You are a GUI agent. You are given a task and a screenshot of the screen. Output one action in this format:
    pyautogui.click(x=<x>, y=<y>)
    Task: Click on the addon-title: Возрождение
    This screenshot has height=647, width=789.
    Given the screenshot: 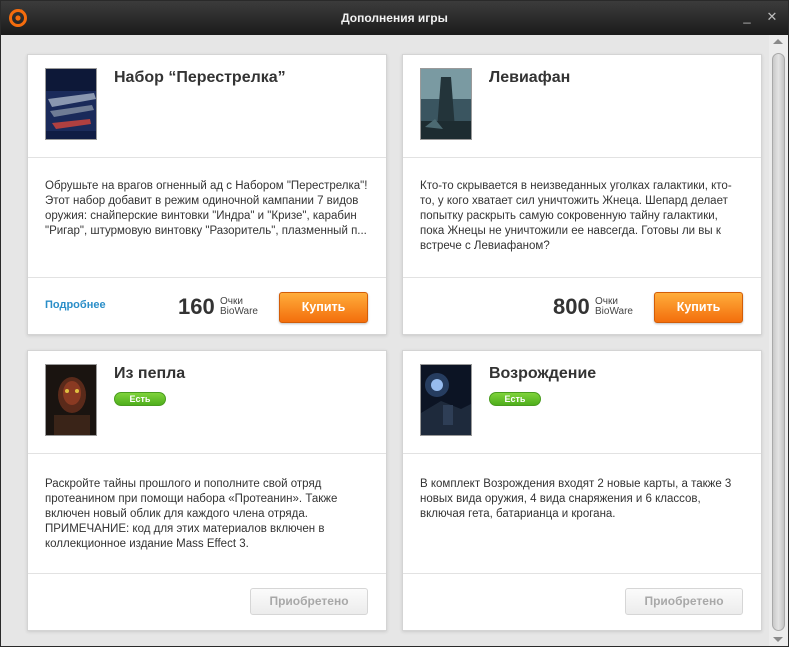 What is the action you would take?
    pyautogui.click(x=543, y=373)
    